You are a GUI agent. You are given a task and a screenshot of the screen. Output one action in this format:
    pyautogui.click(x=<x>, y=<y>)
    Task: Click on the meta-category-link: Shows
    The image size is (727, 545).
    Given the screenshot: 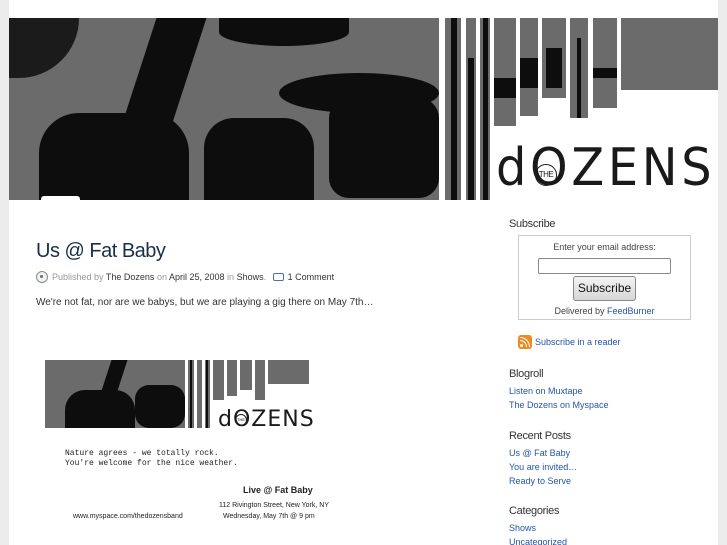 What is the action you would take?
    pyautogui.click(x=250, y=277)
    